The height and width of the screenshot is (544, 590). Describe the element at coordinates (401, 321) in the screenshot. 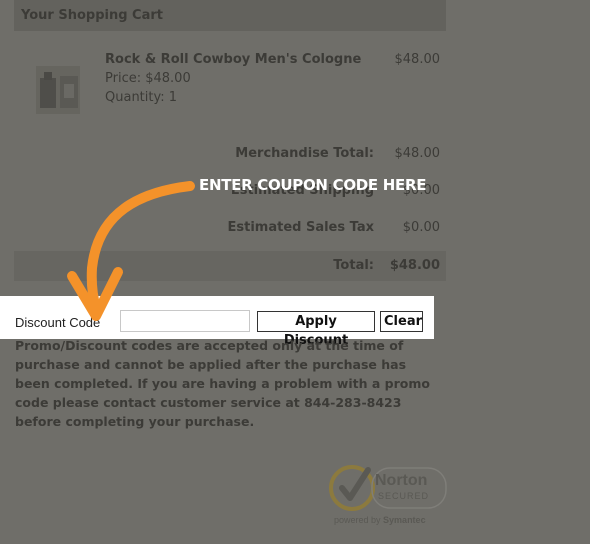

I see `clear-button: Clear` at that location.